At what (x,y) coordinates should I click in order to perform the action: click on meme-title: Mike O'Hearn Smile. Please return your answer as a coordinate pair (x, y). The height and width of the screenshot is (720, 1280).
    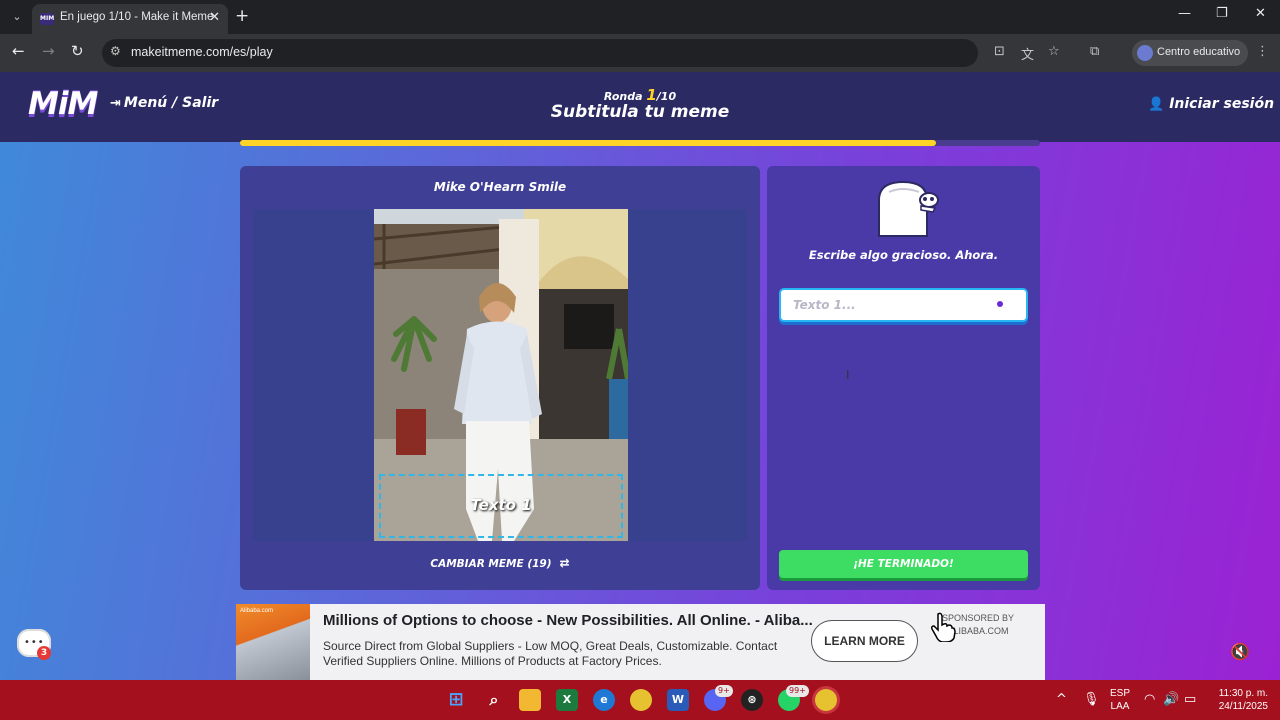
    Looking at the image, I should click on (500, 187).